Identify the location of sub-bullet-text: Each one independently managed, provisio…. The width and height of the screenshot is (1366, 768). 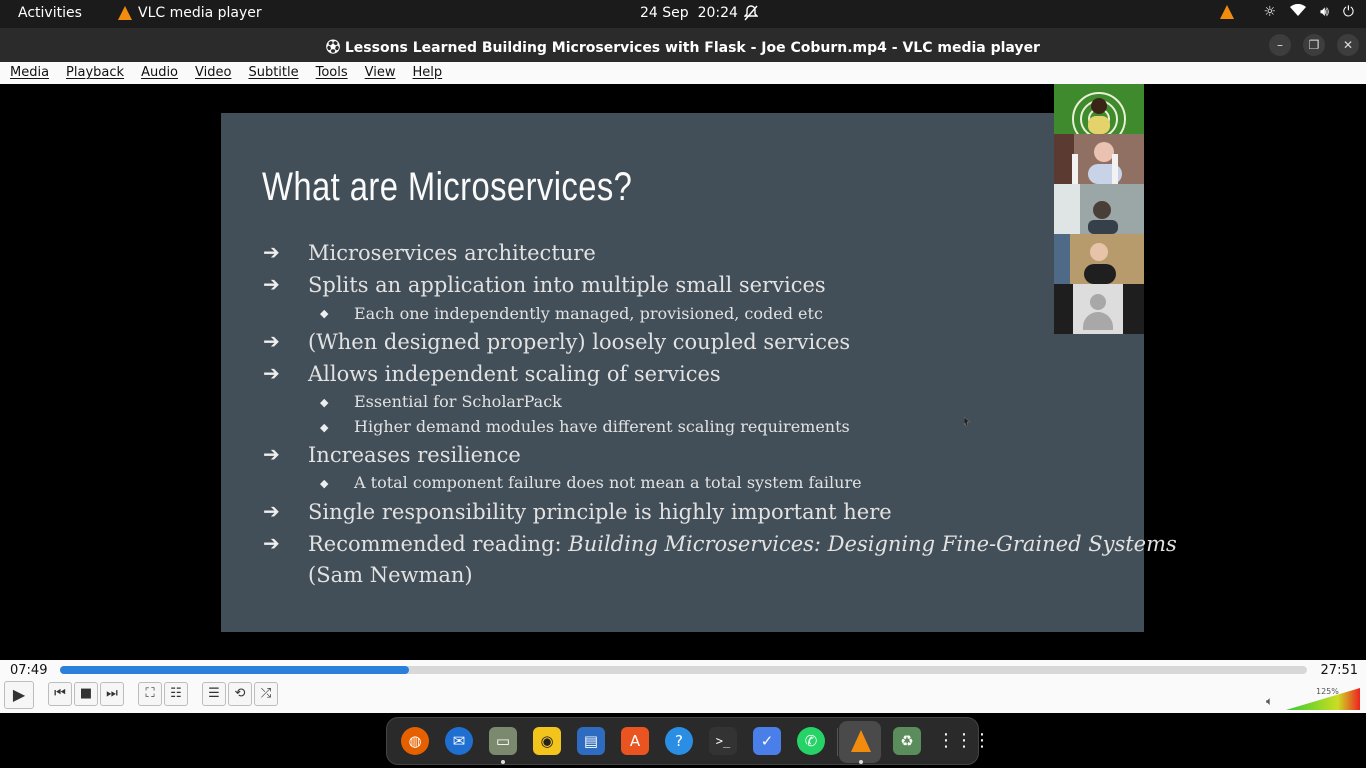
(588, 313).